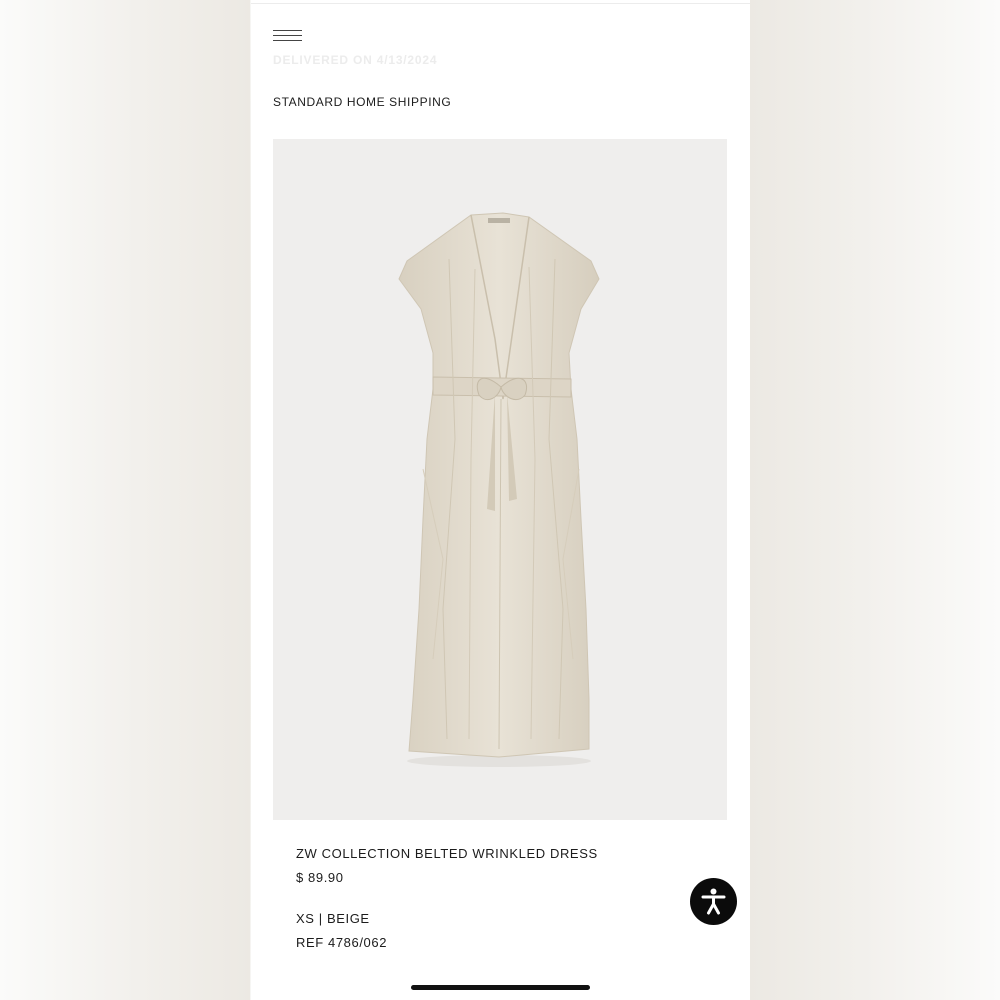  What do you see at coordinates (362, 102) in the screenshot?
I see `shipping-method: STANDARD HOME SHIPPING` at bounding box center [362, 102].